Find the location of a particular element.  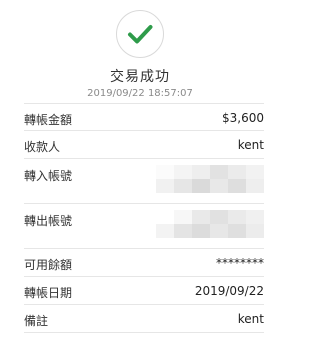

from-account-redacted-value is located at coordinates (210, 224).